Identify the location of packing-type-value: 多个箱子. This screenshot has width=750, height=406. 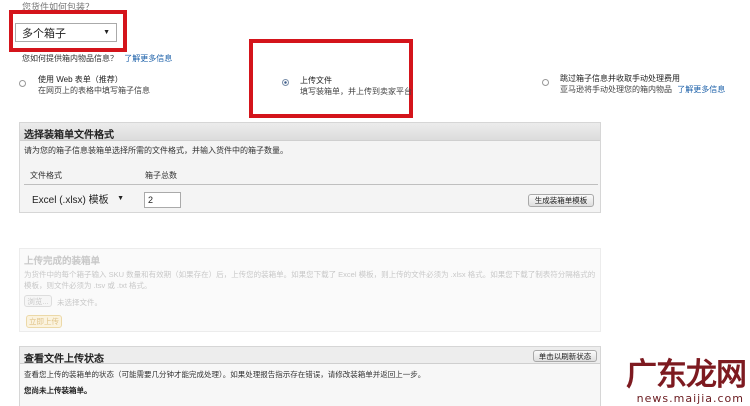
(44, 33).